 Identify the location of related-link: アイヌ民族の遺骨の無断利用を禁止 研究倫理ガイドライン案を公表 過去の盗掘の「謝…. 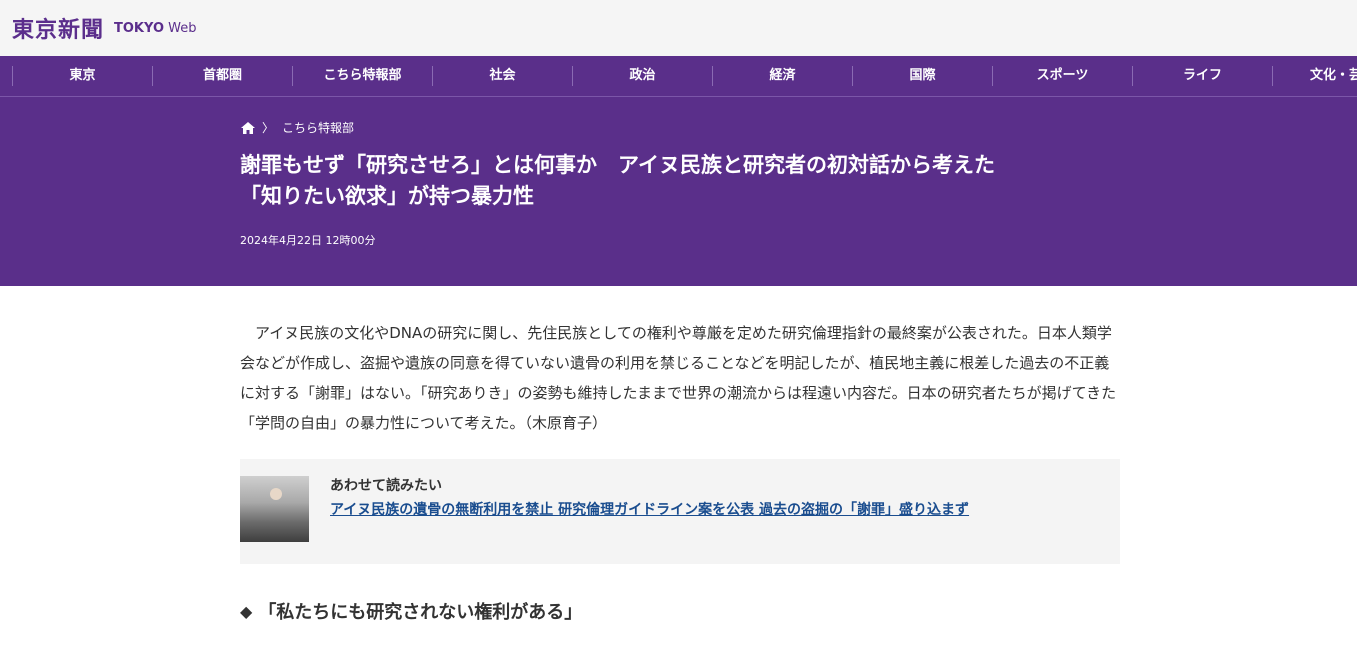
(649, 509).